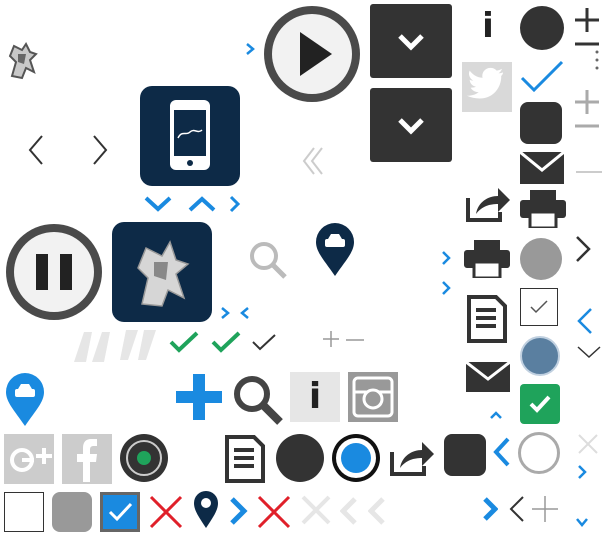  What do you see at coordinates (24, 512) in the screenshot?
I see `checkbox-unchecked` at bounding box center [24, 512].